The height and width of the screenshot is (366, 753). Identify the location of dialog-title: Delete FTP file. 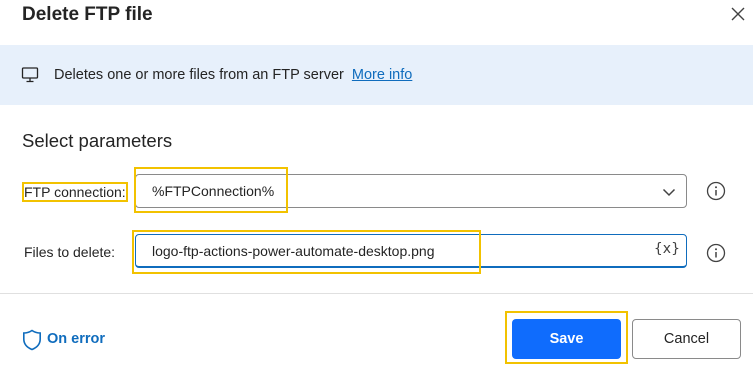
(87, 14).